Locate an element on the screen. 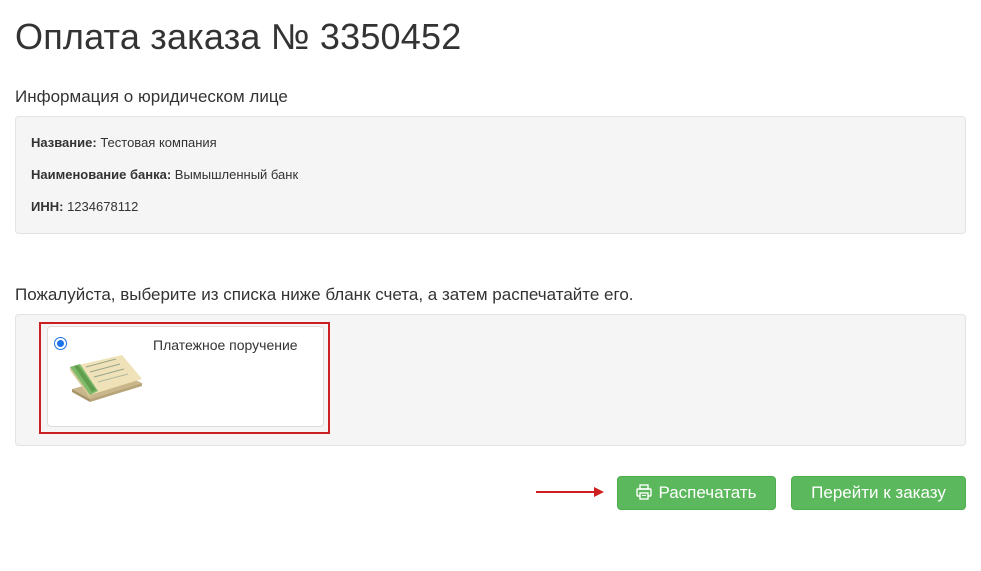  selection-highlight-frame: Платежное поручение is located at coordinates (184, 378).